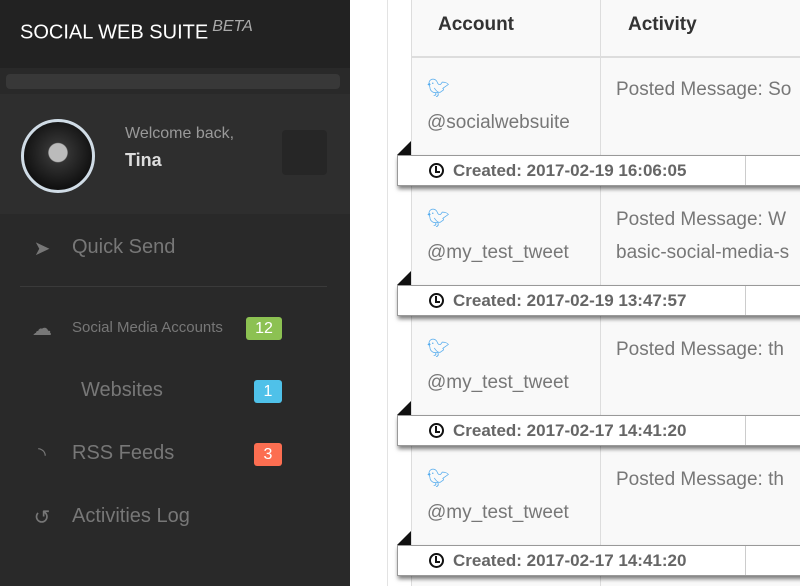 The image size is (800, 586). I want to click on sidebar-item-activities-log: ↺ Activities Log, so click(175, 517).